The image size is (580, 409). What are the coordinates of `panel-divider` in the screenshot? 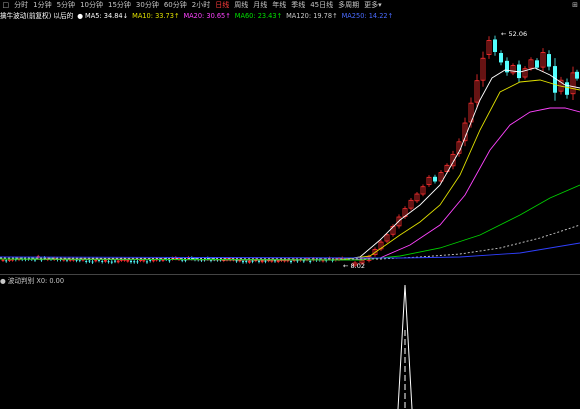 It's located at (290, 274).